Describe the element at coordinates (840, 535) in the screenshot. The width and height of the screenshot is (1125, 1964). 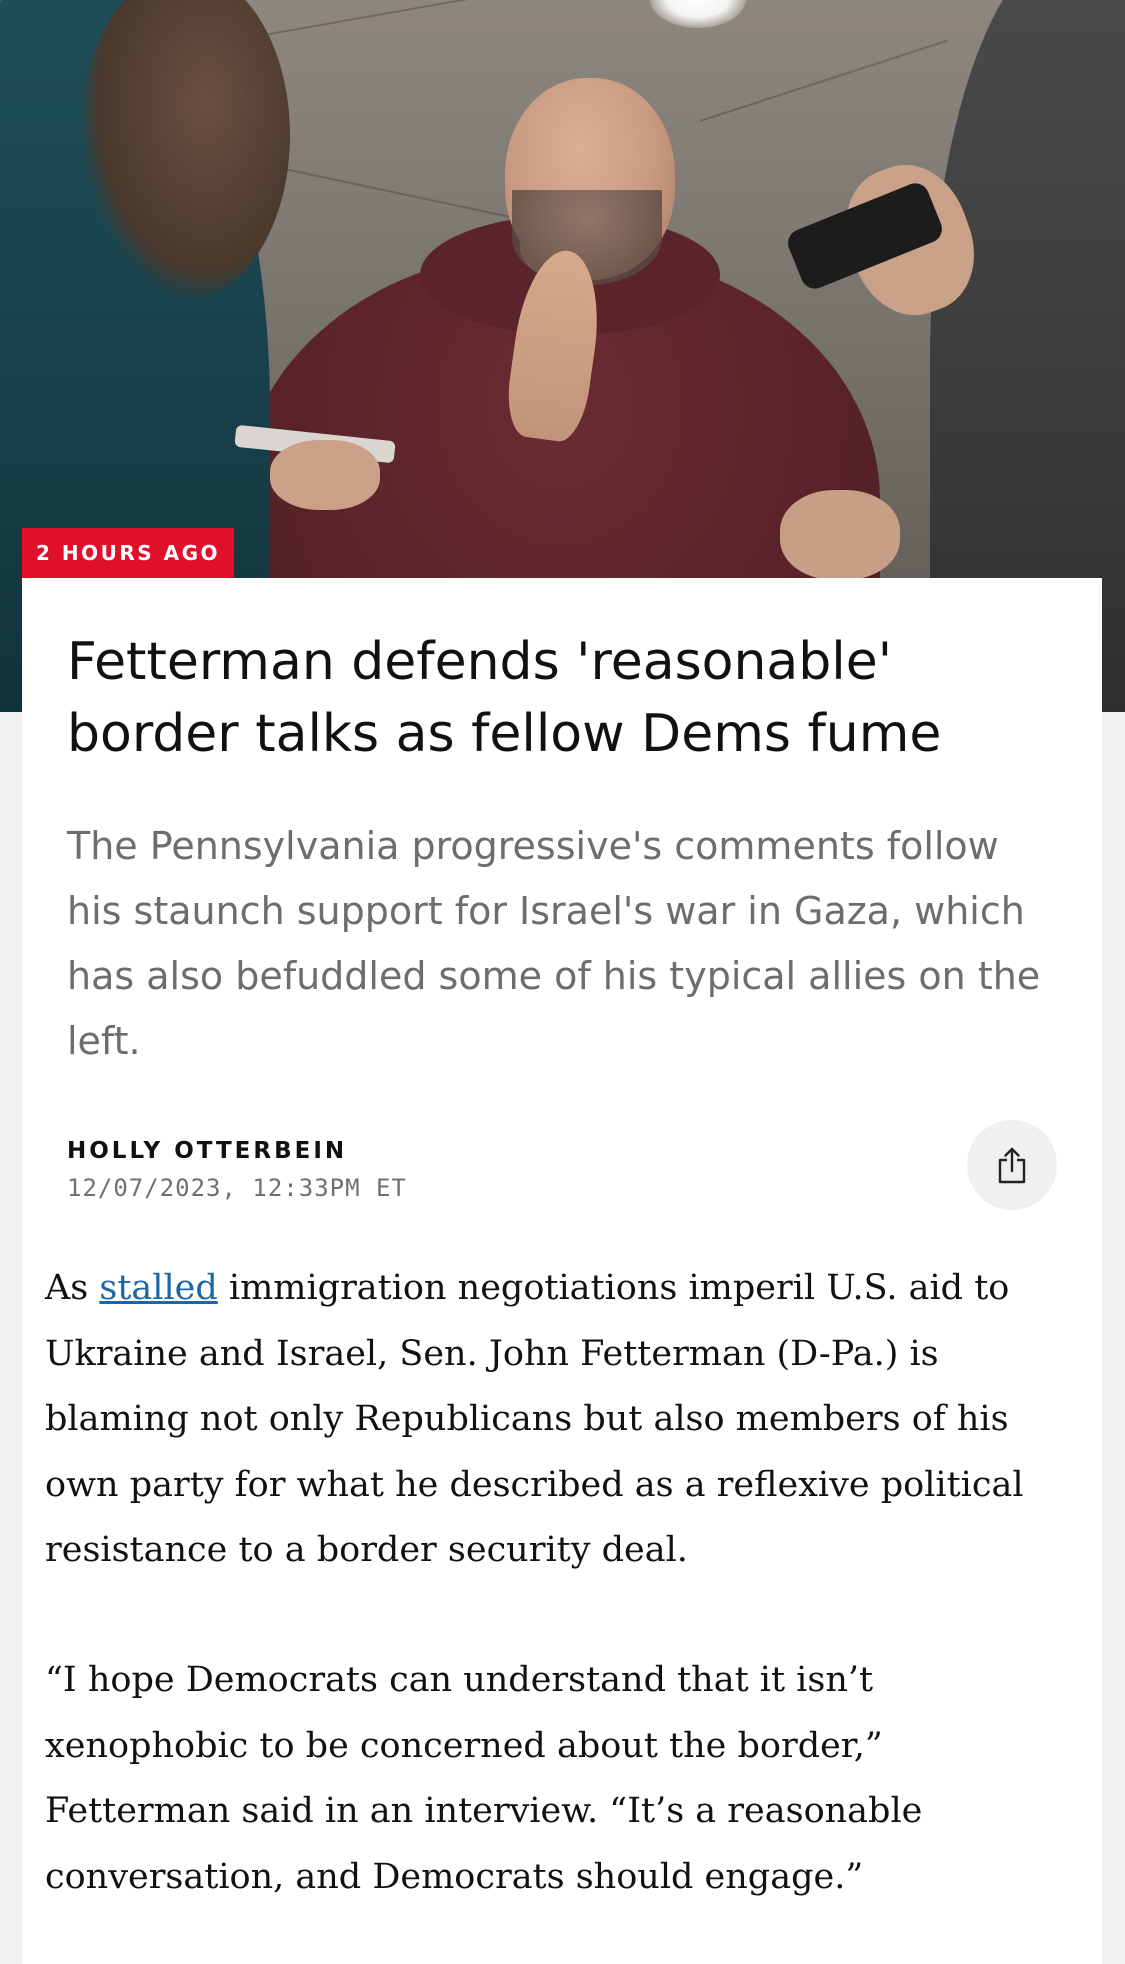
I see `hand-bottom-right` at that location.